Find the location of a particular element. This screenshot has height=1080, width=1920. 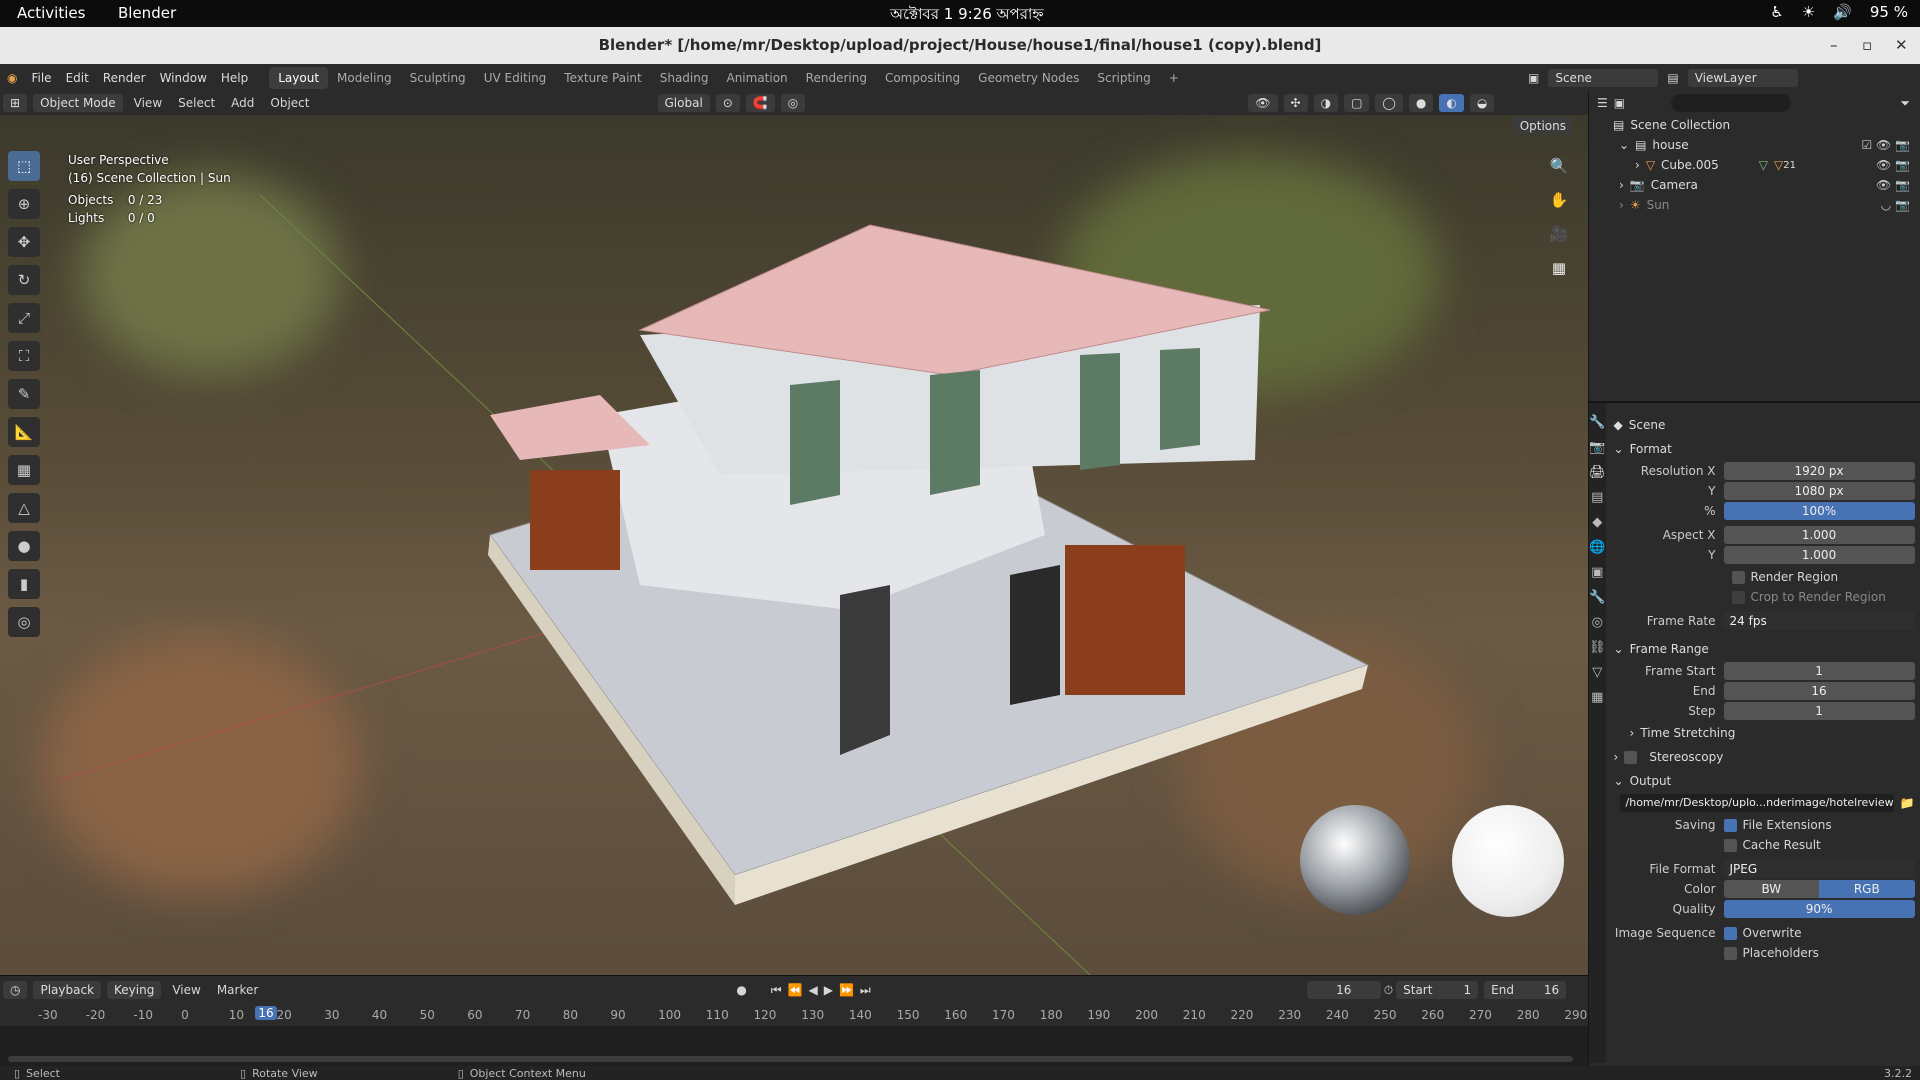

outliner-item-cube: › ▽ Cube.005 ▽ ▽ 21 👁 📷 is located at coordinates (1754, 165).